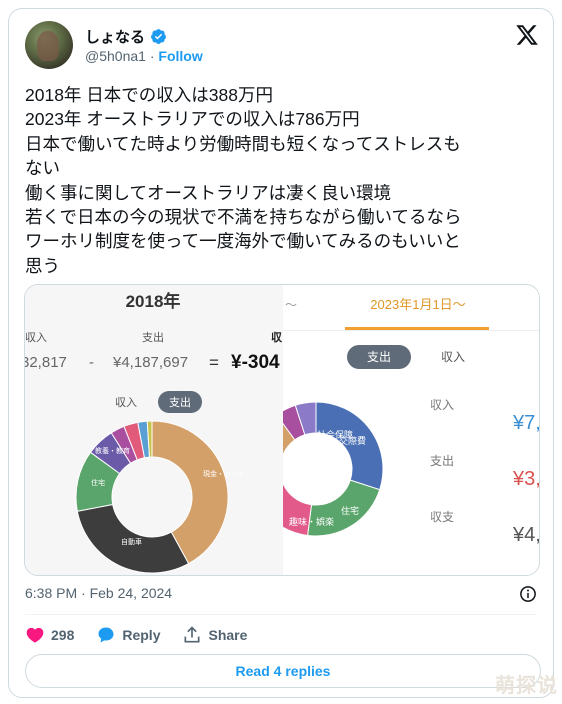  I want to click on share-button: Share, so click(214, 635).